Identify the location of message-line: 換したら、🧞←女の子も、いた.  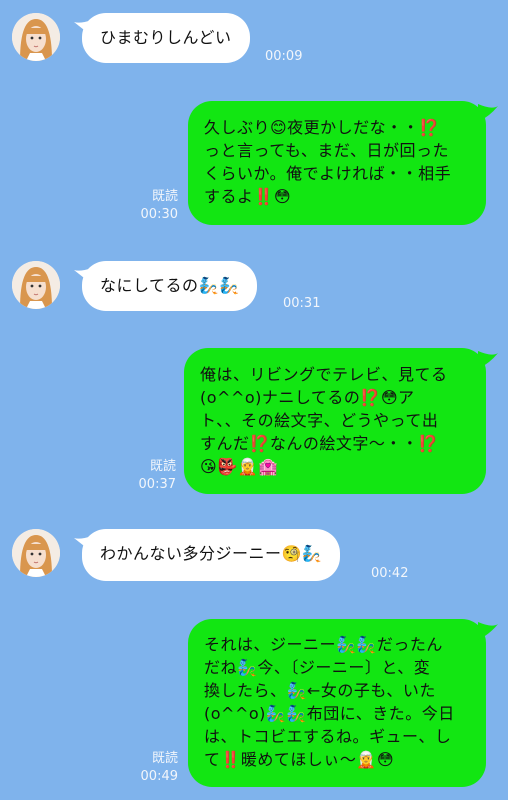
(320, 690).